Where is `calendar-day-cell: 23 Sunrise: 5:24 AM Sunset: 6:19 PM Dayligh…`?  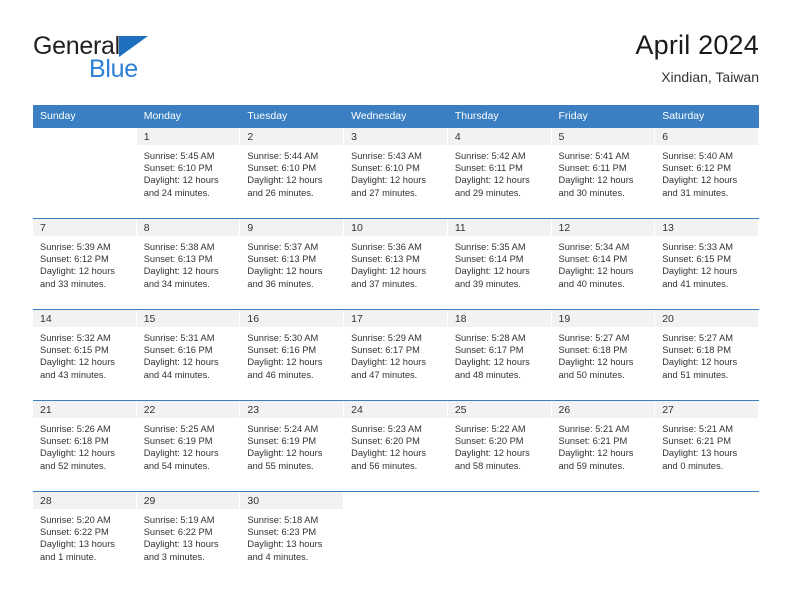
calendar-day-cell: 23 Sunrise: 5:24 AM Sunset: 6:19 PM Dayligh… is located at coordinates (292, 446).